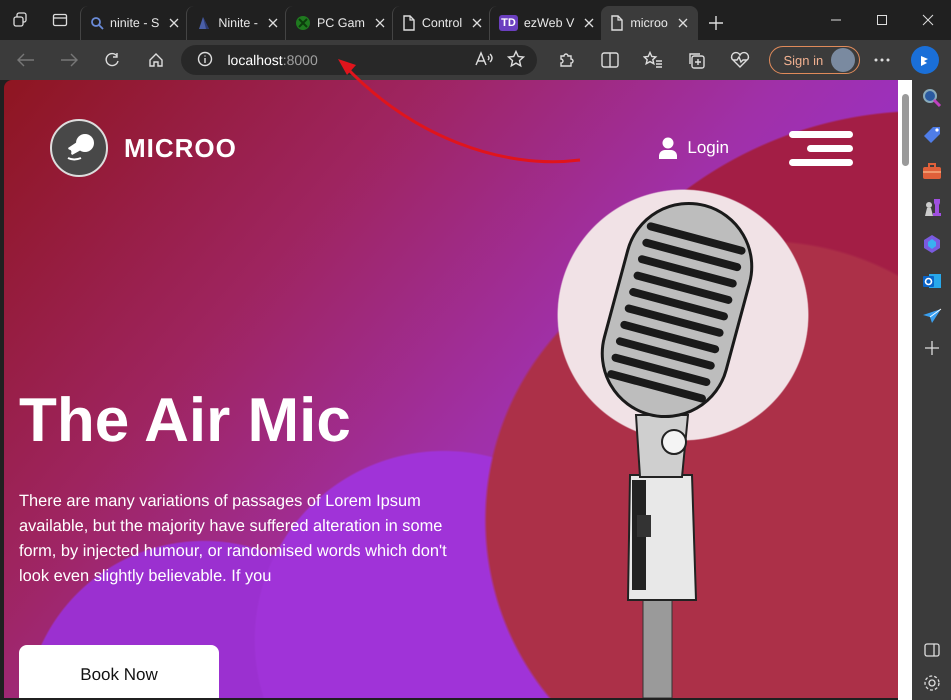  I want to click on address-bar: localhost:8000, so click(359, 60).